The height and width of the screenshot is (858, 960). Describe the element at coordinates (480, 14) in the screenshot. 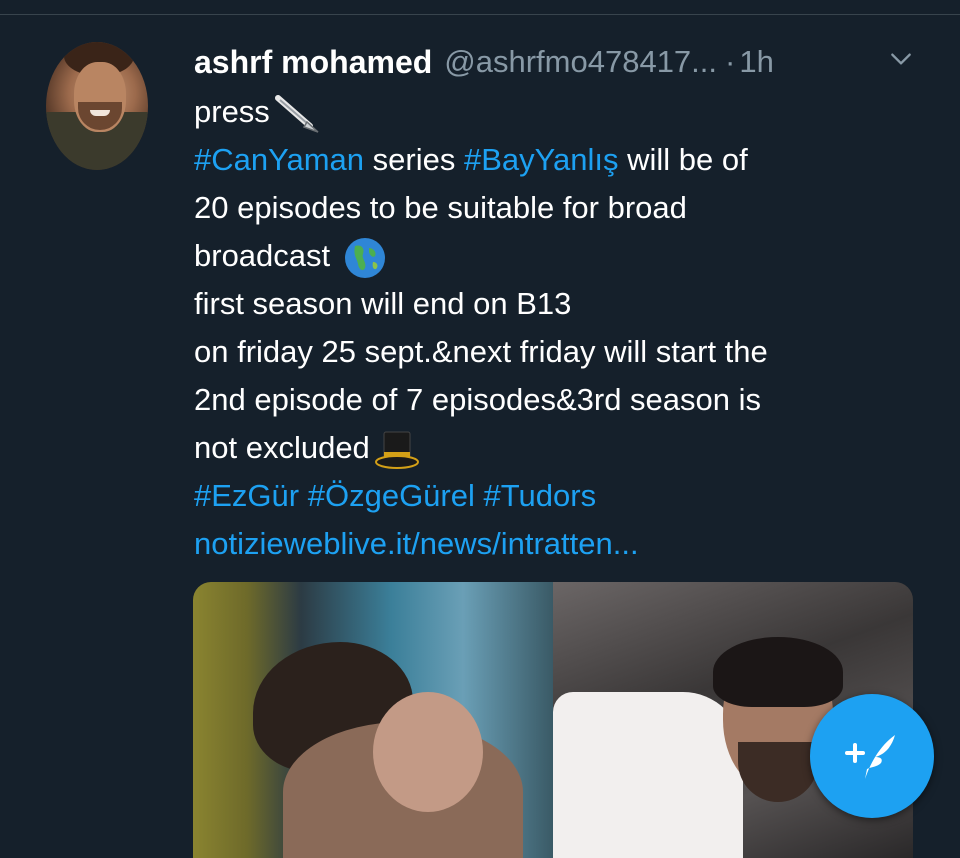

I see `top-divider` at that location.